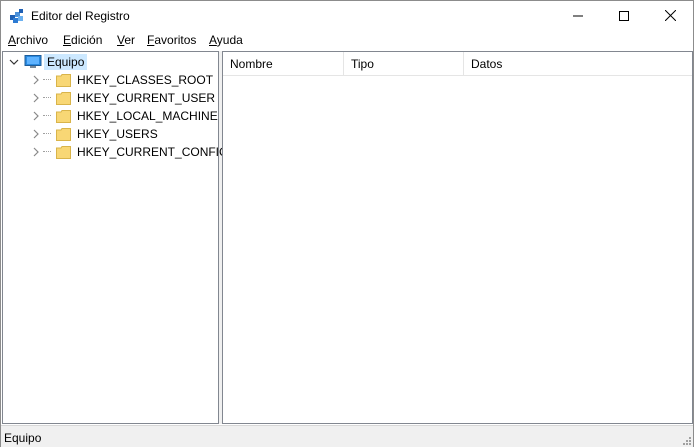 The width and height of the screenshot is (694, 447). I want to click on tree-node-equipo: Equipo, so click(48, 62).